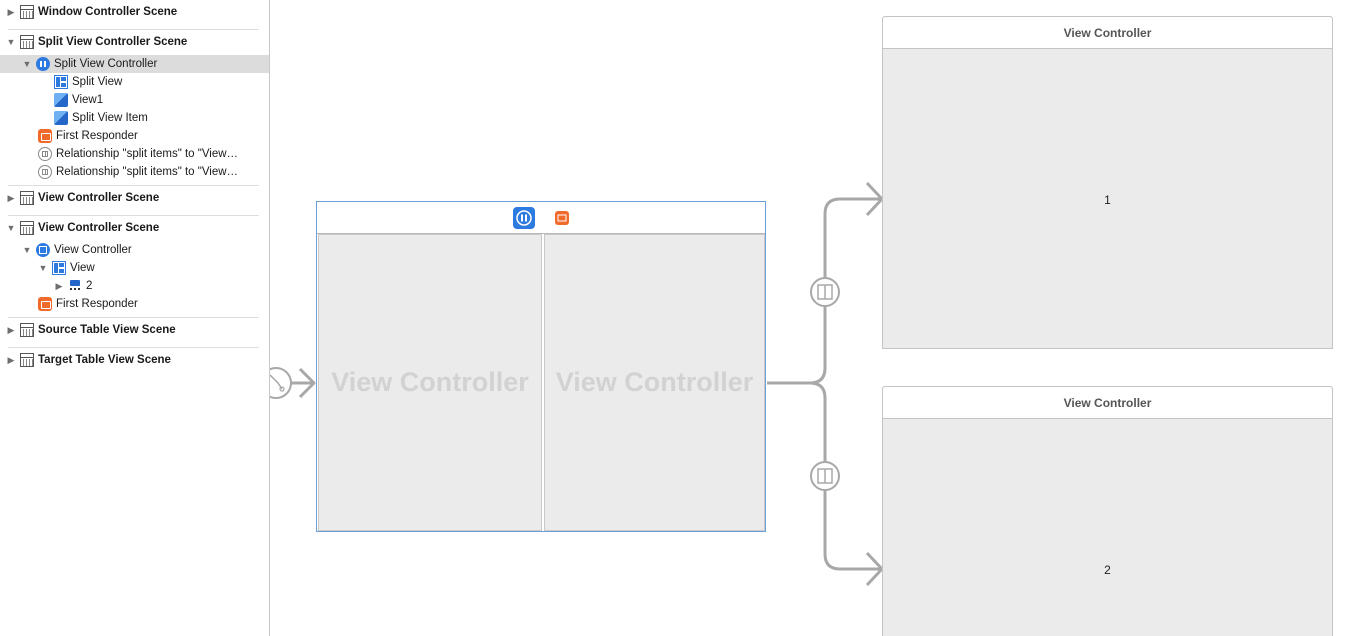  I want to click on outline-row-split-view-controller-scene: ▼ Split View Controller Scene, so click(134, 42).